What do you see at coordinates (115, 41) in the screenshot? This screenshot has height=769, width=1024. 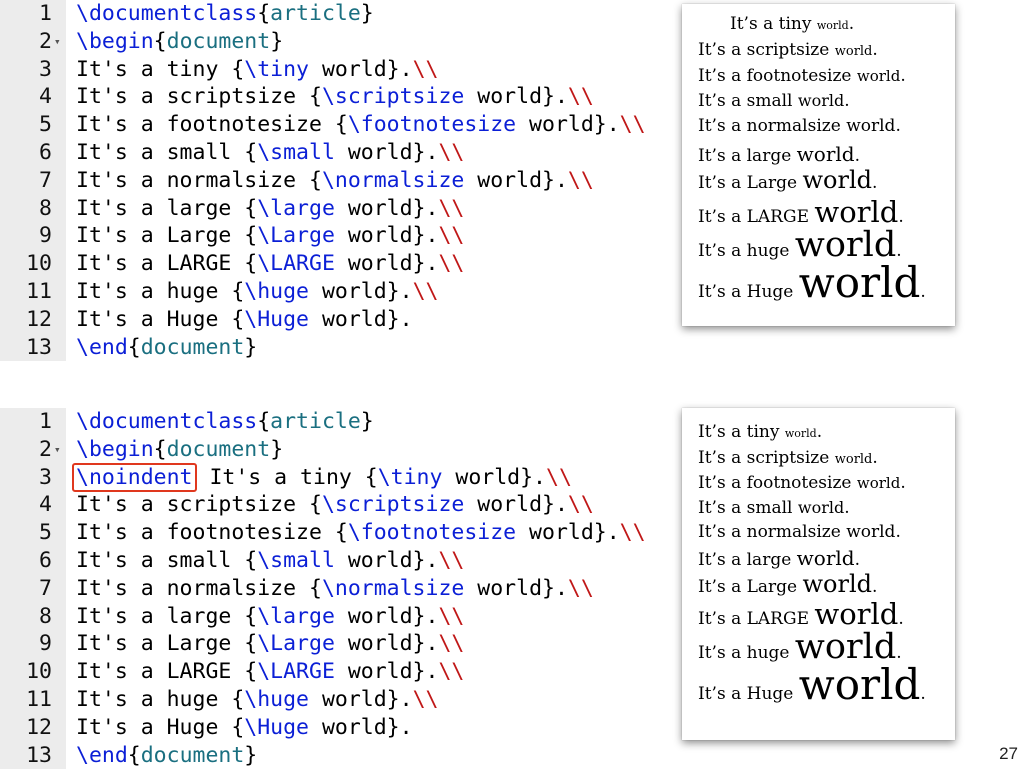 I see `code-token: \begin` at bounding box center [115, 41].